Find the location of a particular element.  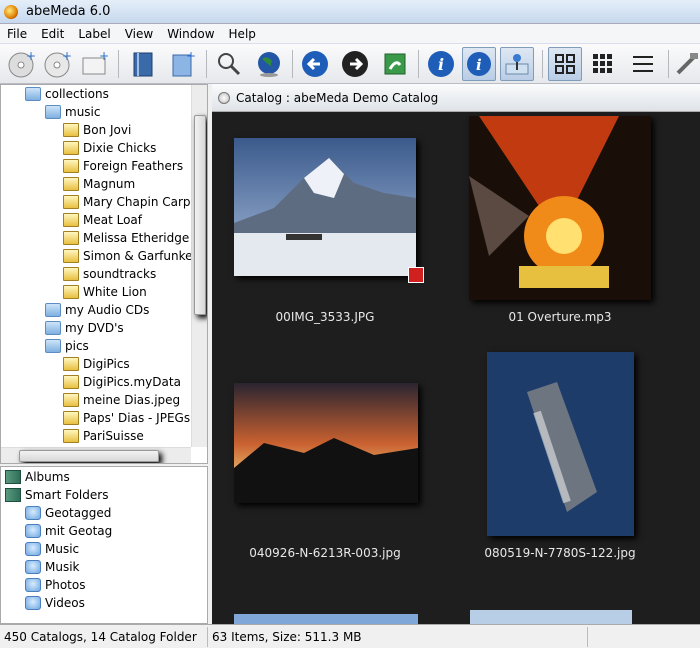

tree-item-label: DigiPics.myData is located at coordinates (132, 382).